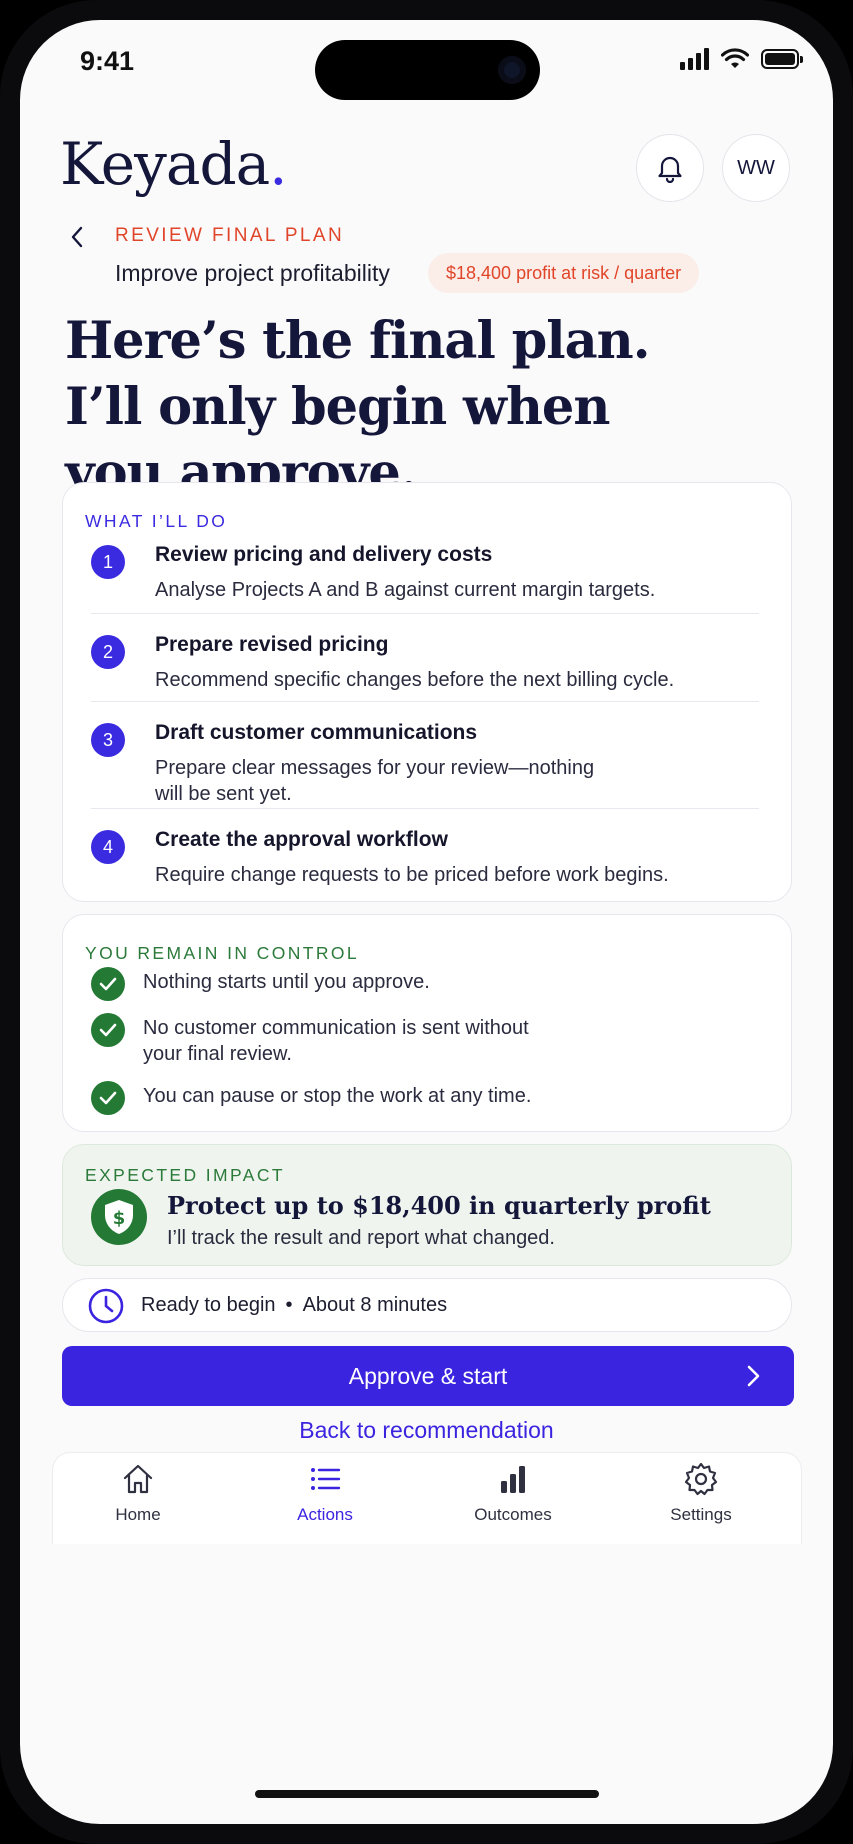  What do you see at coordinates (138, 1479) in the screenshot?
I see `home-icon` at bounding box center [138, 1479].